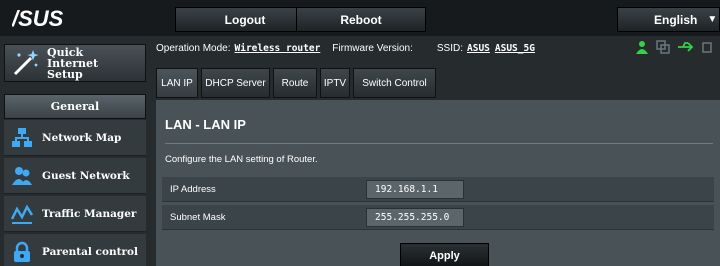 Image resolution: width=720 pixels, height=266 pixels. Describe the element at coordinates (642, 47) in the screenshot. I see `user-icon` at that location.